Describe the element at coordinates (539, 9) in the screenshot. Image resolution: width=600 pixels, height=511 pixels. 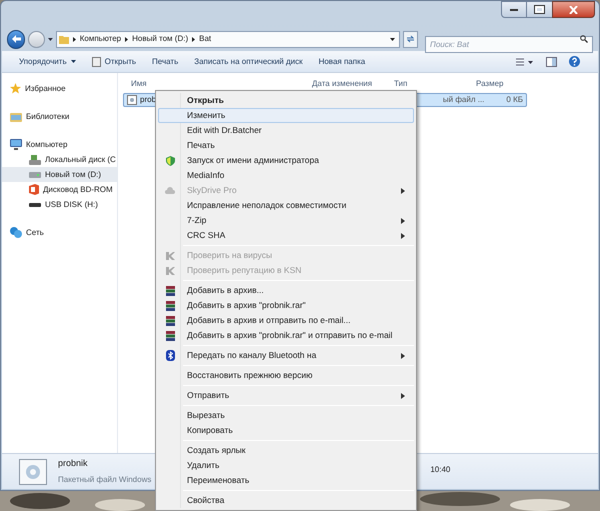
I see `maximize-button` at that location.